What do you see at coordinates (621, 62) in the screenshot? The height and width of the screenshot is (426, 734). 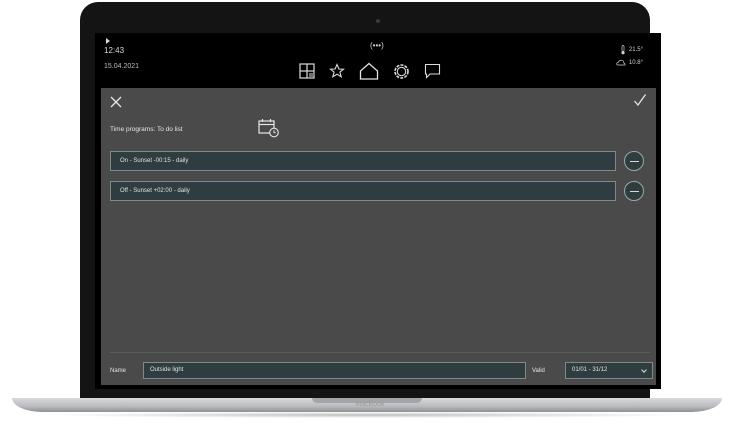 I see `cloud-wind-icon` at bounding box center [621, 62].